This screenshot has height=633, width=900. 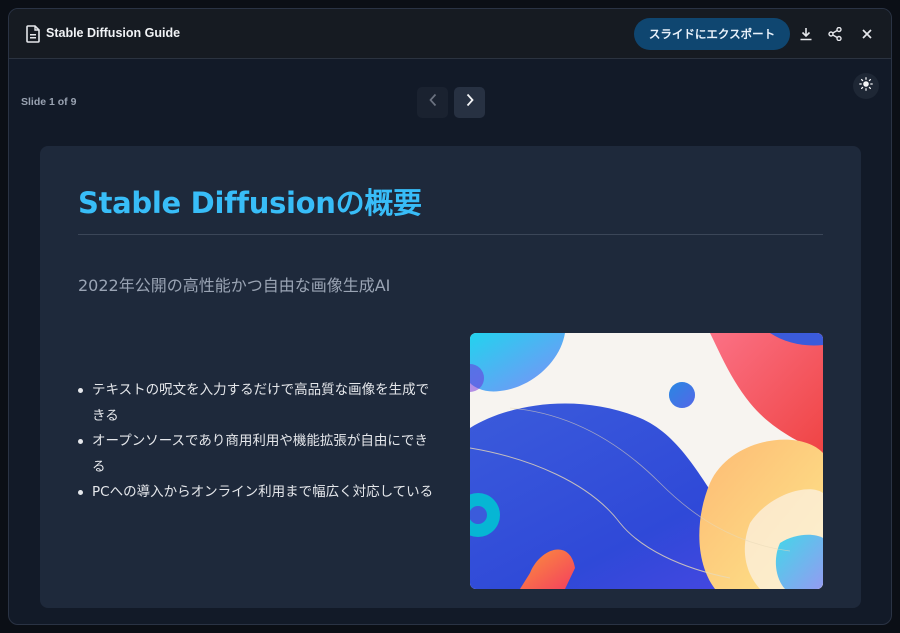 I want to click on window-title: Stable Diffusion Guide, so click(x=113, y=33).